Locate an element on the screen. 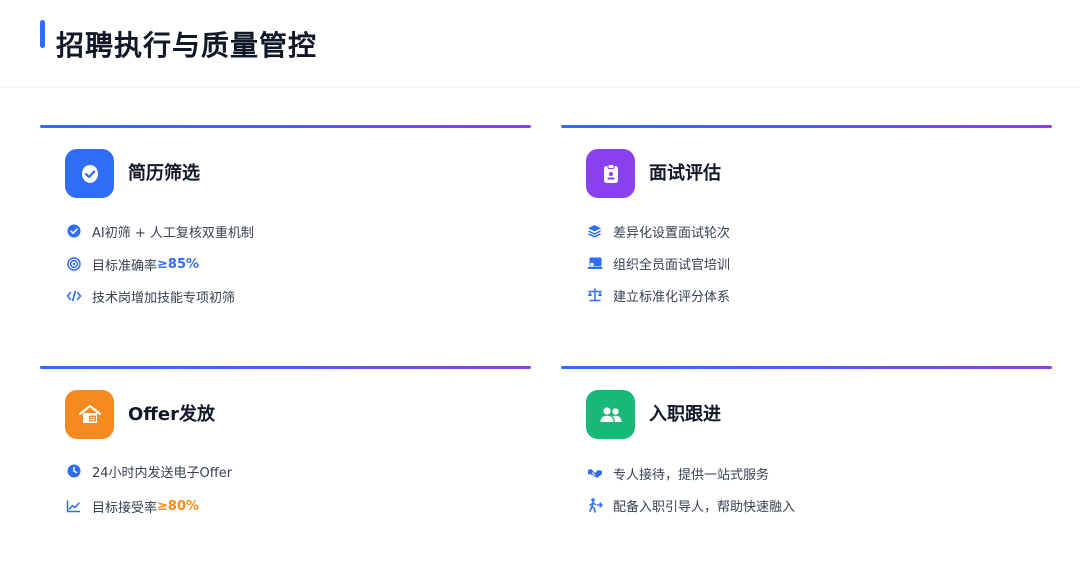  item-text: 差异化设置面试轮次 is located at coordinates (672, 233).